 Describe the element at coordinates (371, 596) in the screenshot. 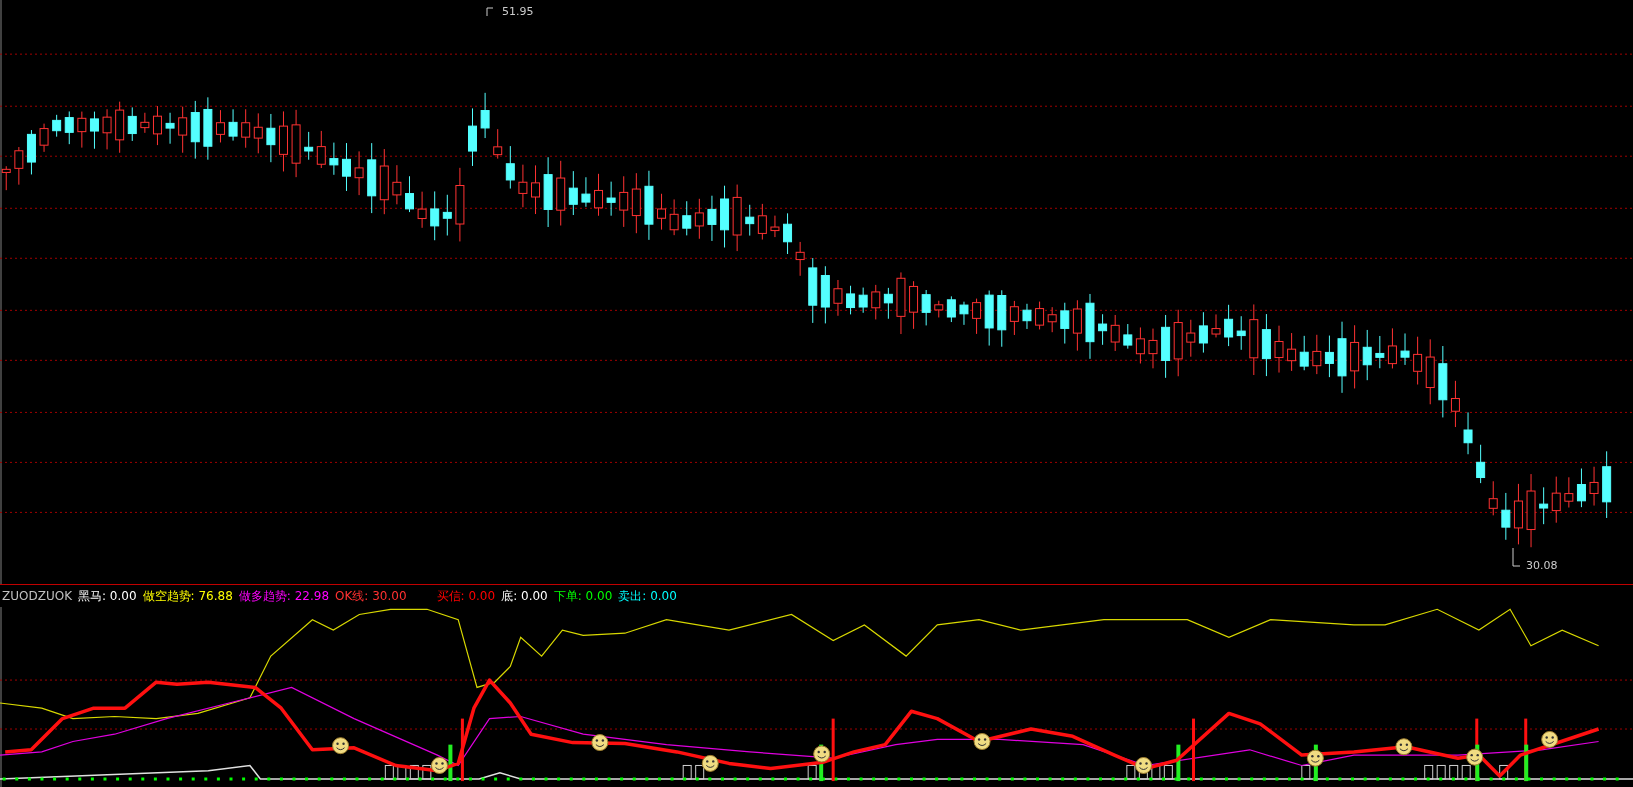

I see `indicator-value: OK线: 30.00` at that location.